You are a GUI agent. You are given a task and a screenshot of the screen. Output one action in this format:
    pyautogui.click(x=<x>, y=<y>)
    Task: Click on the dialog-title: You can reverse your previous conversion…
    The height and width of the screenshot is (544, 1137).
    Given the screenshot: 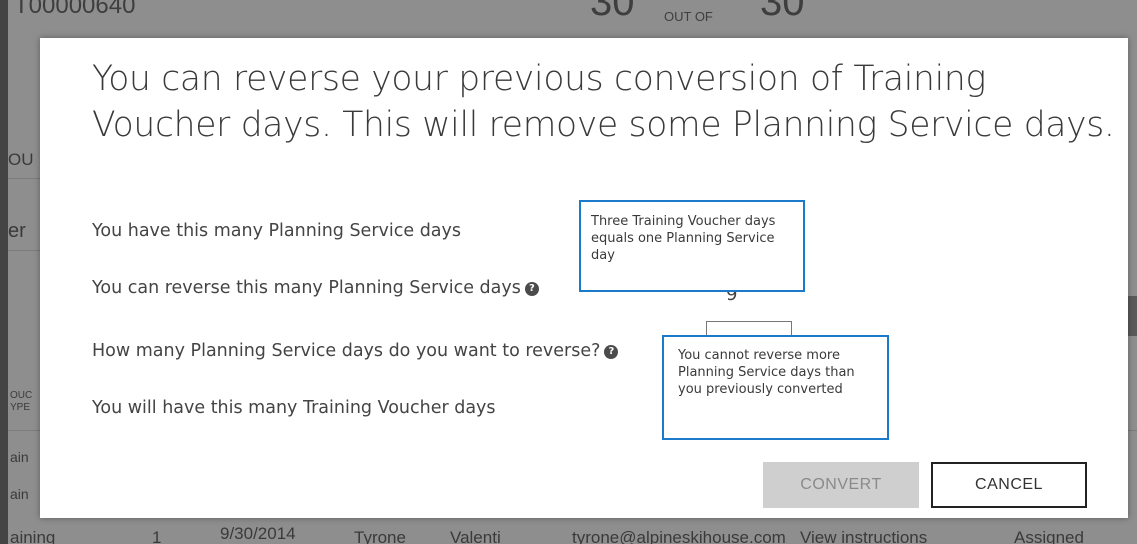 What is the action you would take?
    pyautogui.click(x=603, y=102)
    